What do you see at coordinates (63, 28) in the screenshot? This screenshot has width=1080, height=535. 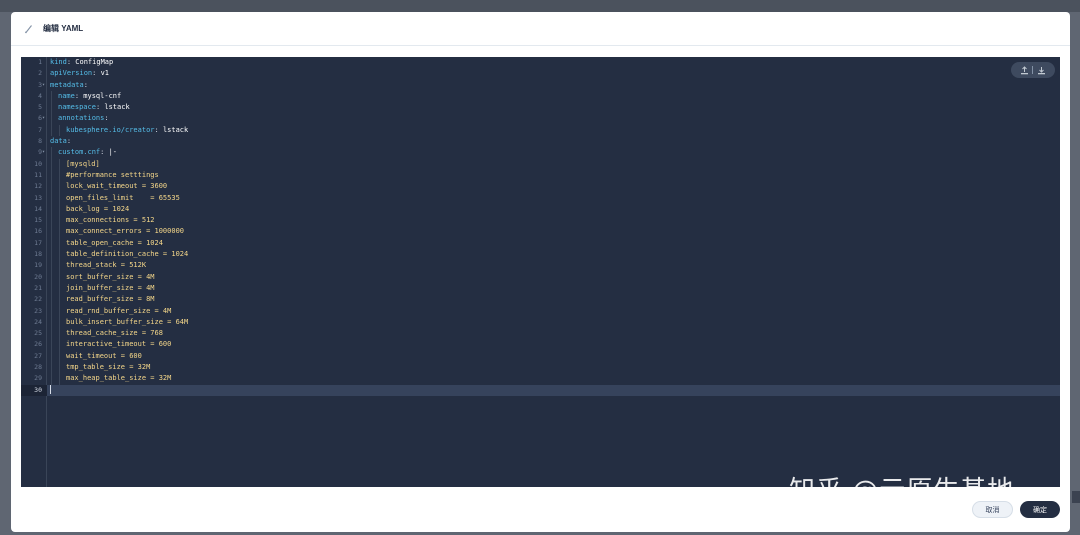 I see `dialog-title: 编辑 YAML` at bounding box center [63, 28].